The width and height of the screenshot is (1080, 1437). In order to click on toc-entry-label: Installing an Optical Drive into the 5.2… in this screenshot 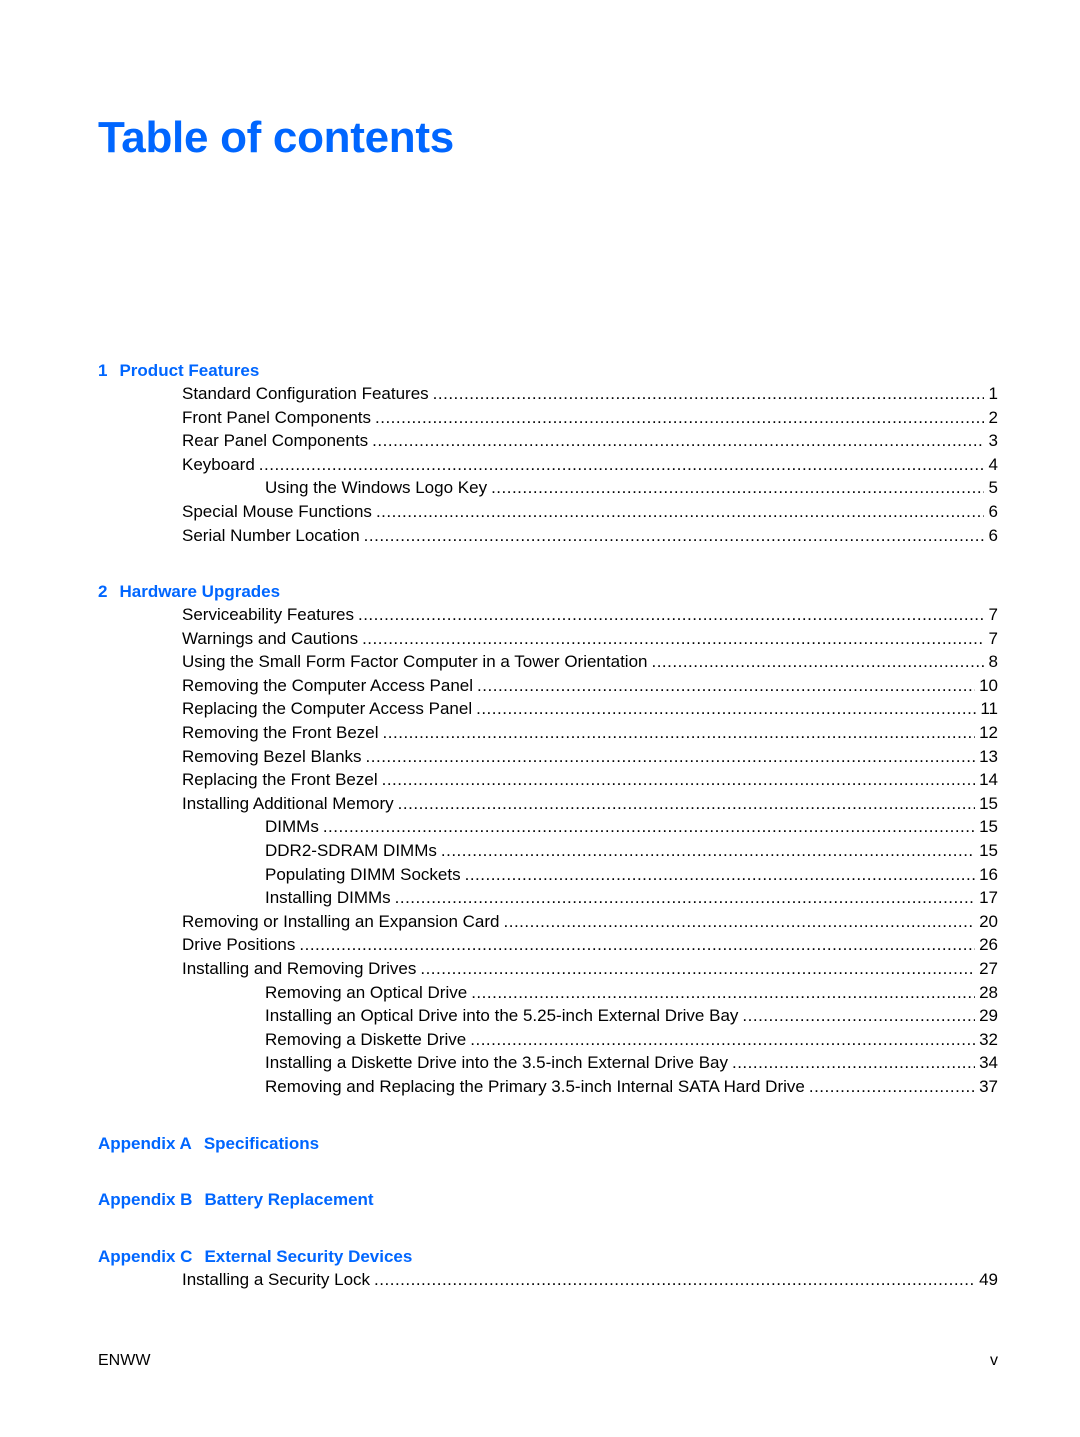, I will do `click(502, 1016)`.